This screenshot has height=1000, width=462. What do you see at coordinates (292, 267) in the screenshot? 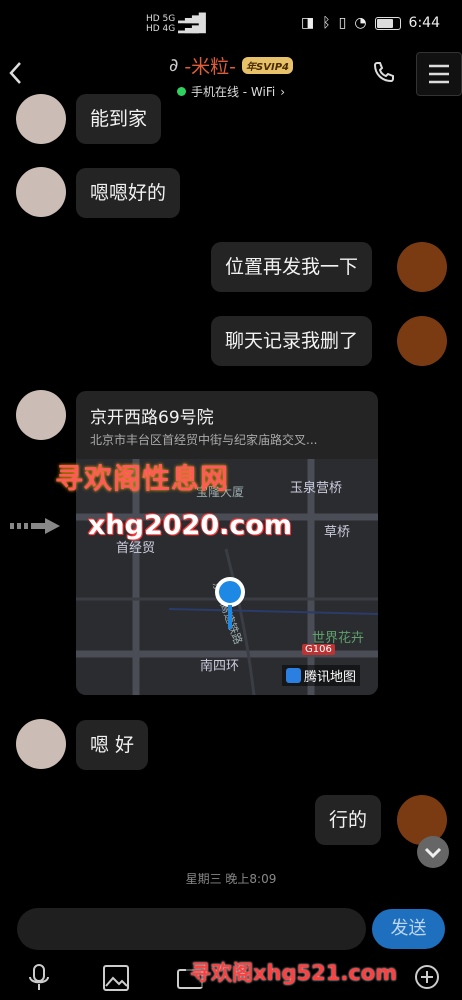
I see `message-bubble: 位置再发我一下` at bounding box center [292, 267].